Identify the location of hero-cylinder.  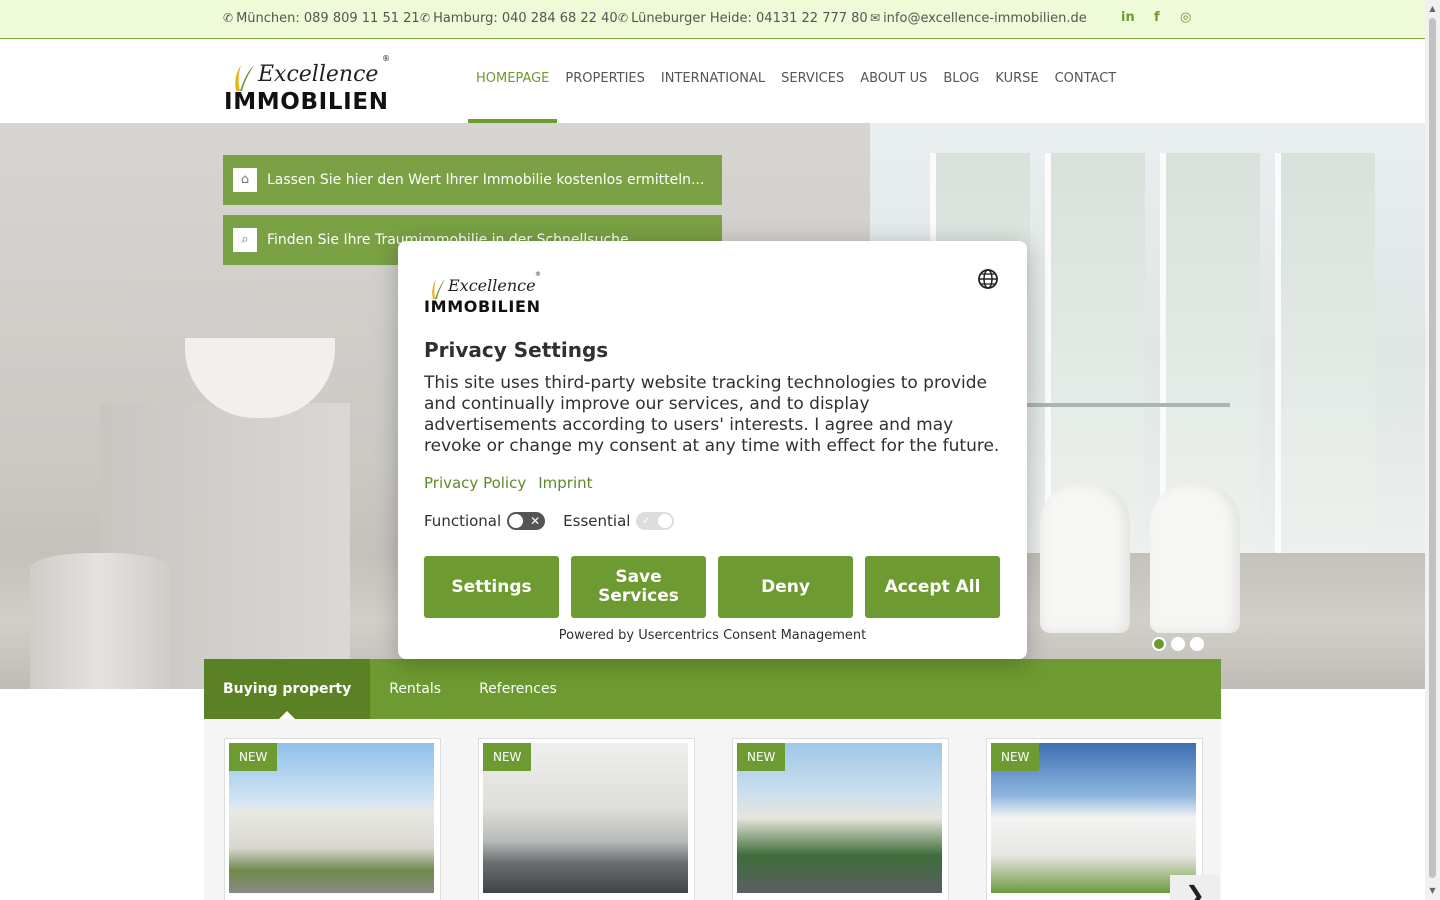
(100, 621).